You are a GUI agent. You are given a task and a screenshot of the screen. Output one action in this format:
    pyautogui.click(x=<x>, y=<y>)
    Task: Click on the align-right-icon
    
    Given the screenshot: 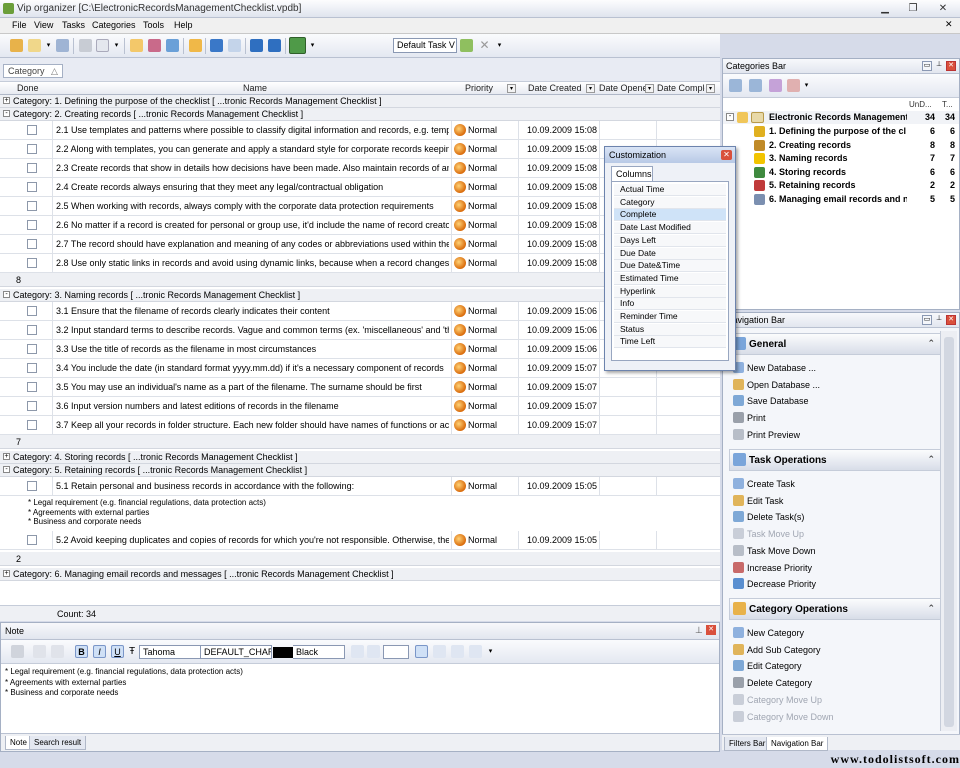 What is the action you would take?
    pyautogui.click(x=457, y=651)
    